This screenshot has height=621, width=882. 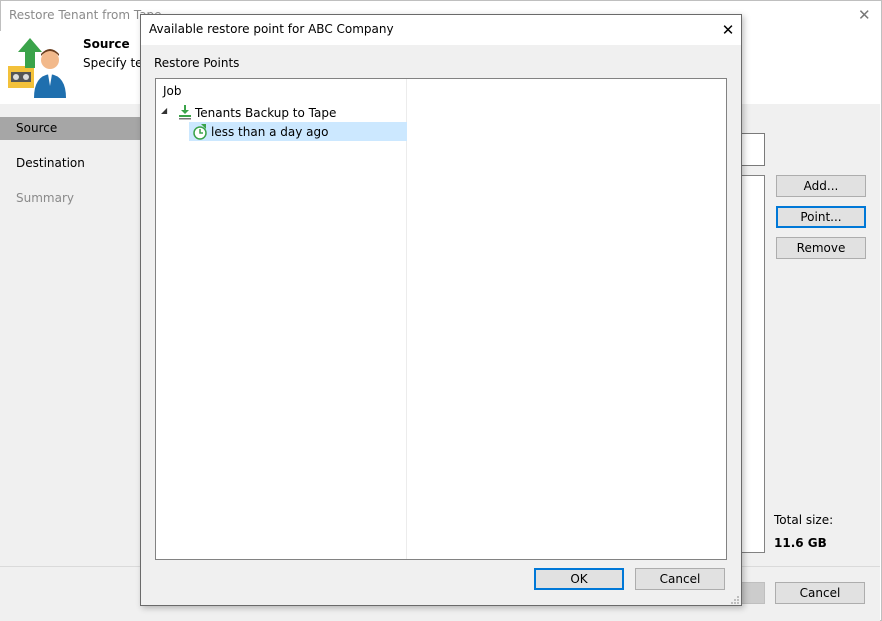 I want to click on nav-item-source: Source, so click(x=70, y=128).